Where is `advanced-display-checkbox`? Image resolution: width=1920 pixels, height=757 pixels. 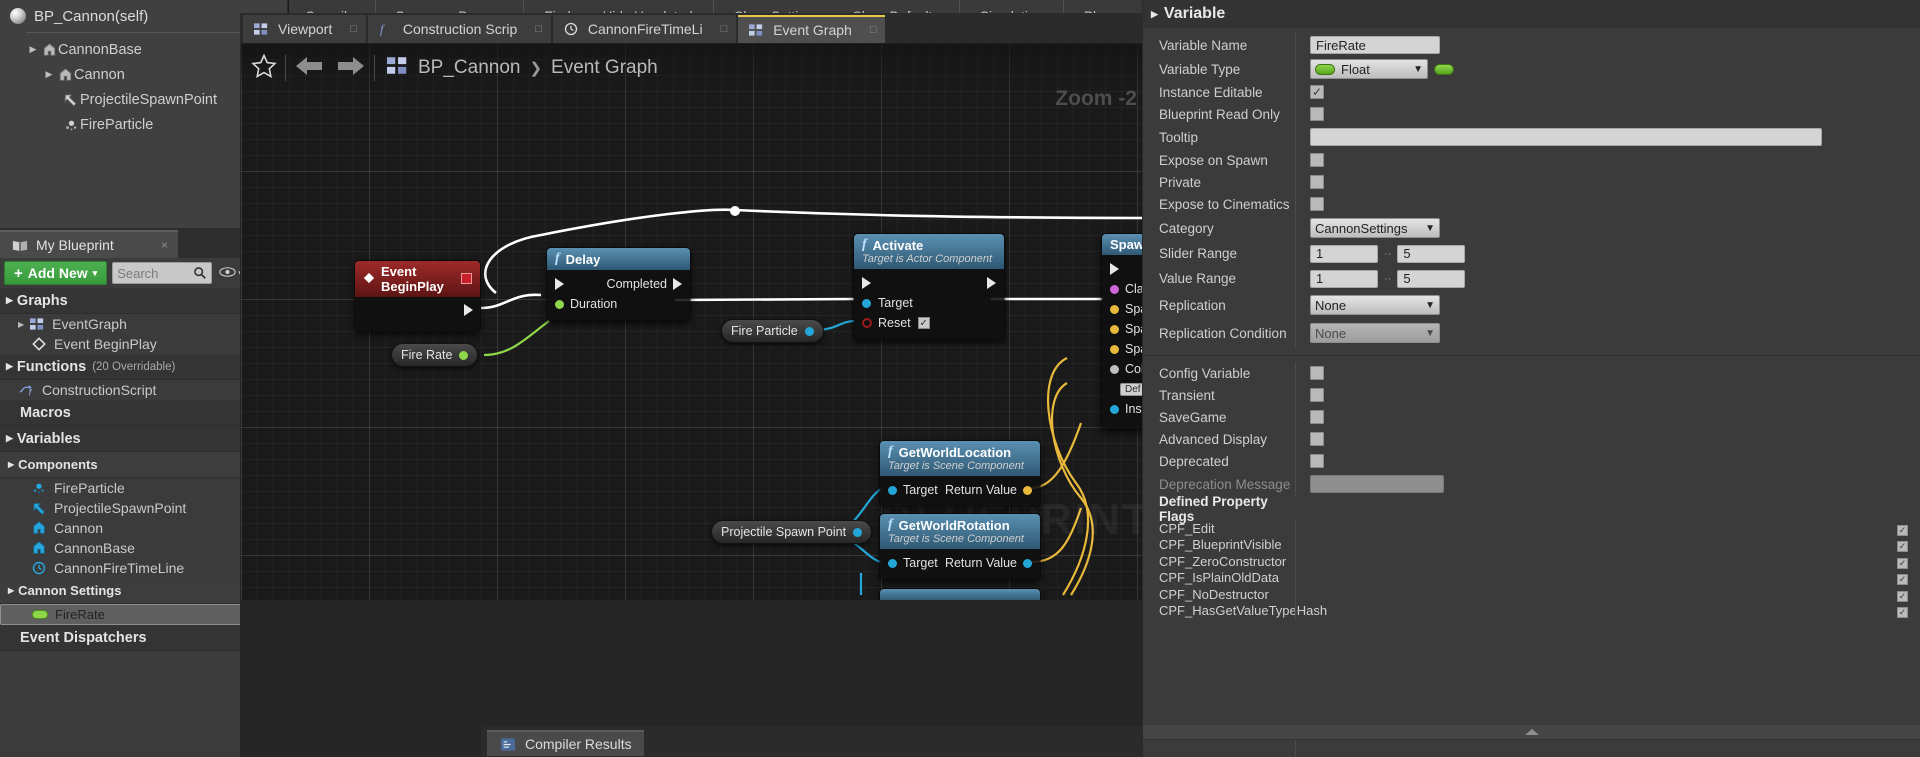 advanced-display-checkbox is located at coordinates (1317, 439).